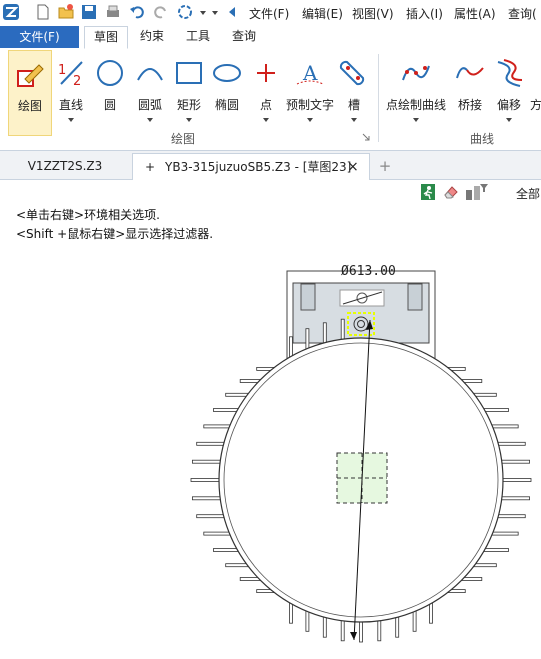  Describe the element at coordinates (232, 12) in the screenshot. I see `menu-left-arrow-icon` at that location.